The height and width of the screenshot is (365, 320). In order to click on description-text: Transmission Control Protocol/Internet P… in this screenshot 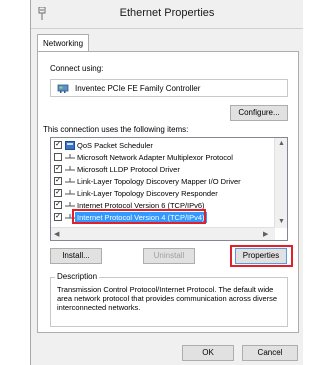, I will do `click(167, 298)`.